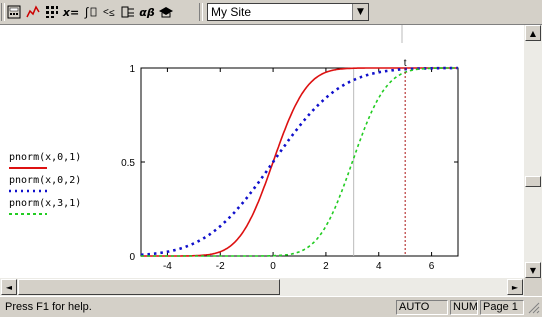 This screenshot has height=317, width=542. What do you see at coordinates (28, 214) in the screenshot?
I see `legend-line-dashed` at bounding box center [28, 214].